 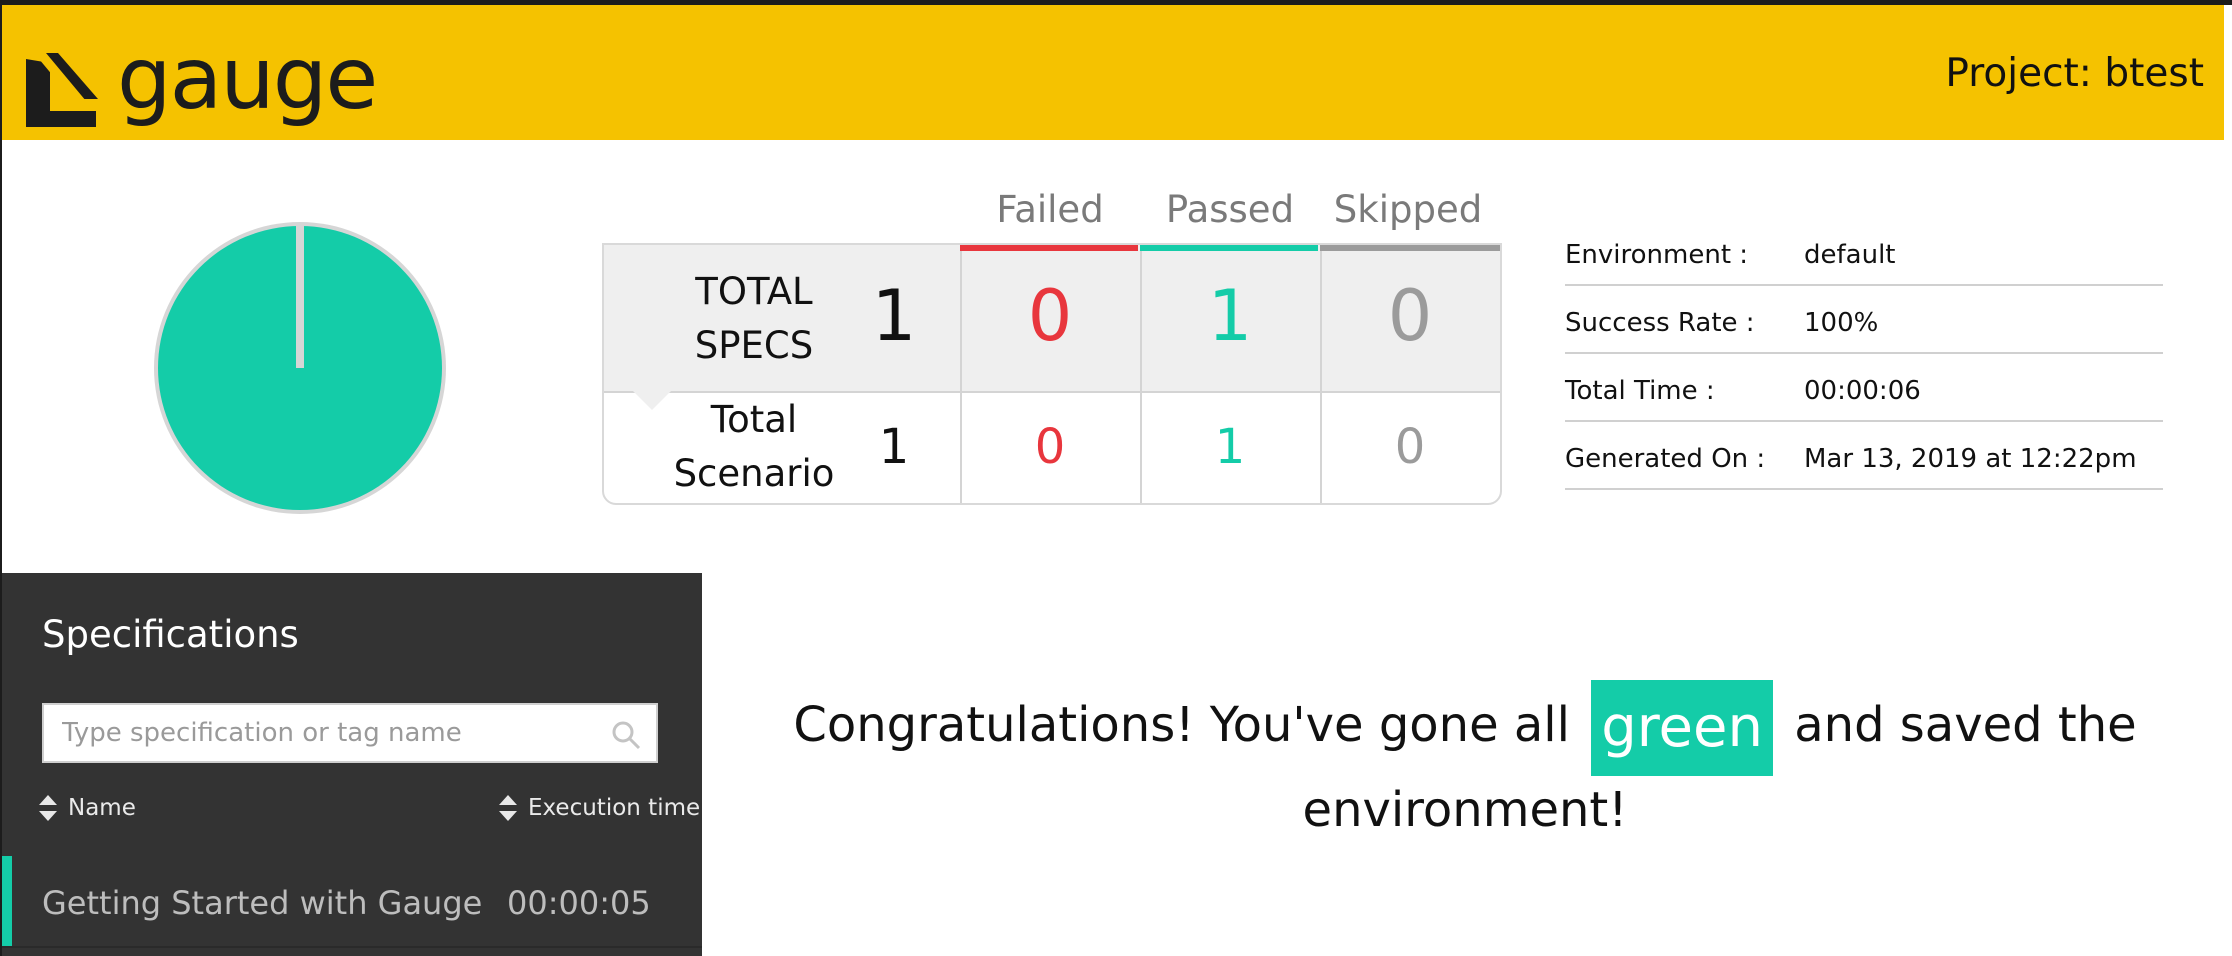 I want to click on info-key: Total Time :, so click(x=1640, y=391).